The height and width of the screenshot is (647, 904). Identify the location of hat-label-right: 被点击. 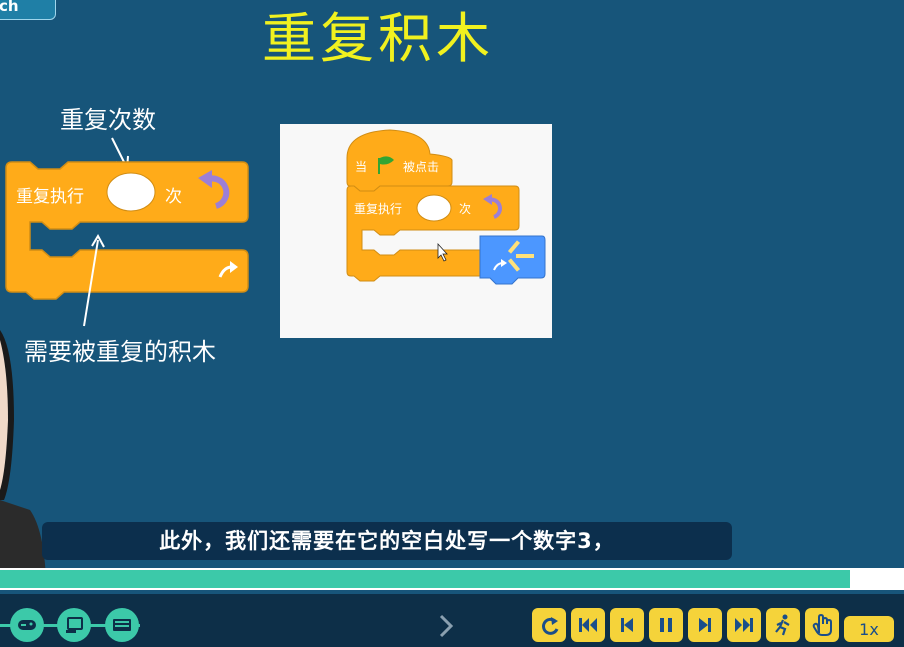
(421, 167).